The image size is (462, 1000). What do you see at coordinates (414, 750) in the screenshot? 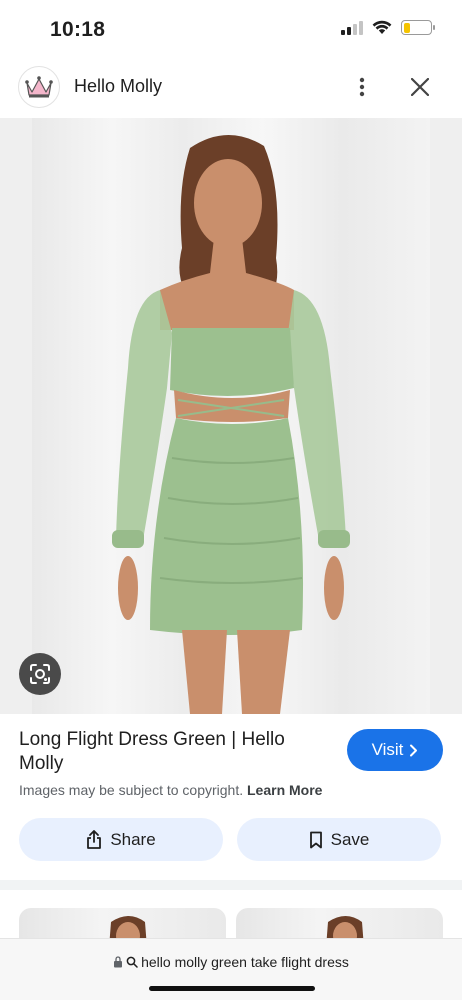
I see `chevron-right-icon` at bounding box center [414, 750].